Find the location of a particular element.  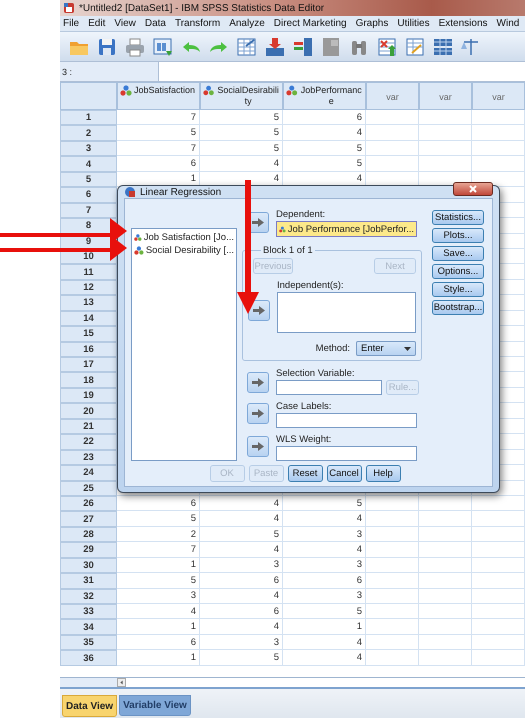

group-label: Block 1 of 1 is located at coordinates (288, 250).